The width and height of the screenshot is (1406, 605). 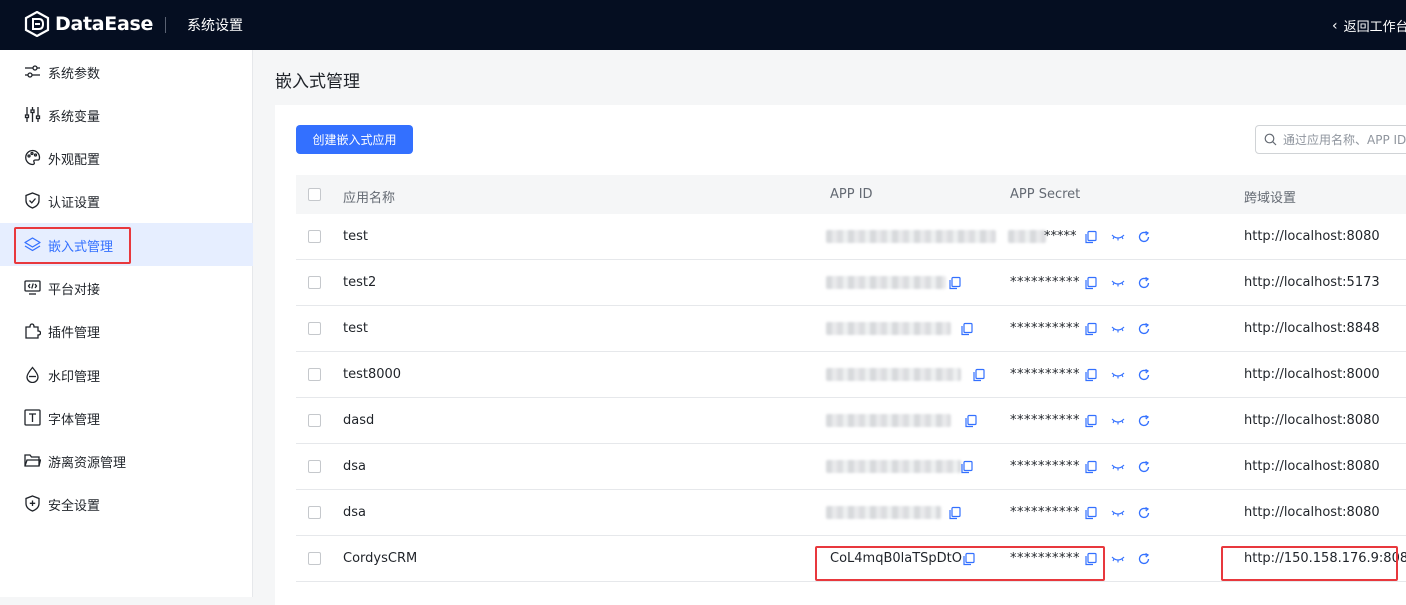 I want to click on sidebar-item-label: 嵌入式管理, so click(x=81, y=247).